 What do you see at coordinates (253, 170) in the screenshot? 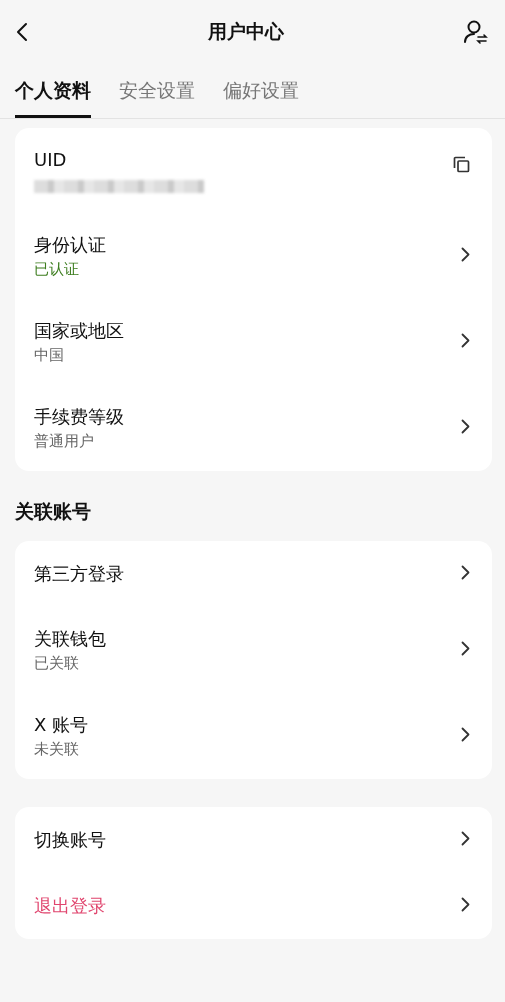
I see `list-item: UID` at bounding box center [253, 170].